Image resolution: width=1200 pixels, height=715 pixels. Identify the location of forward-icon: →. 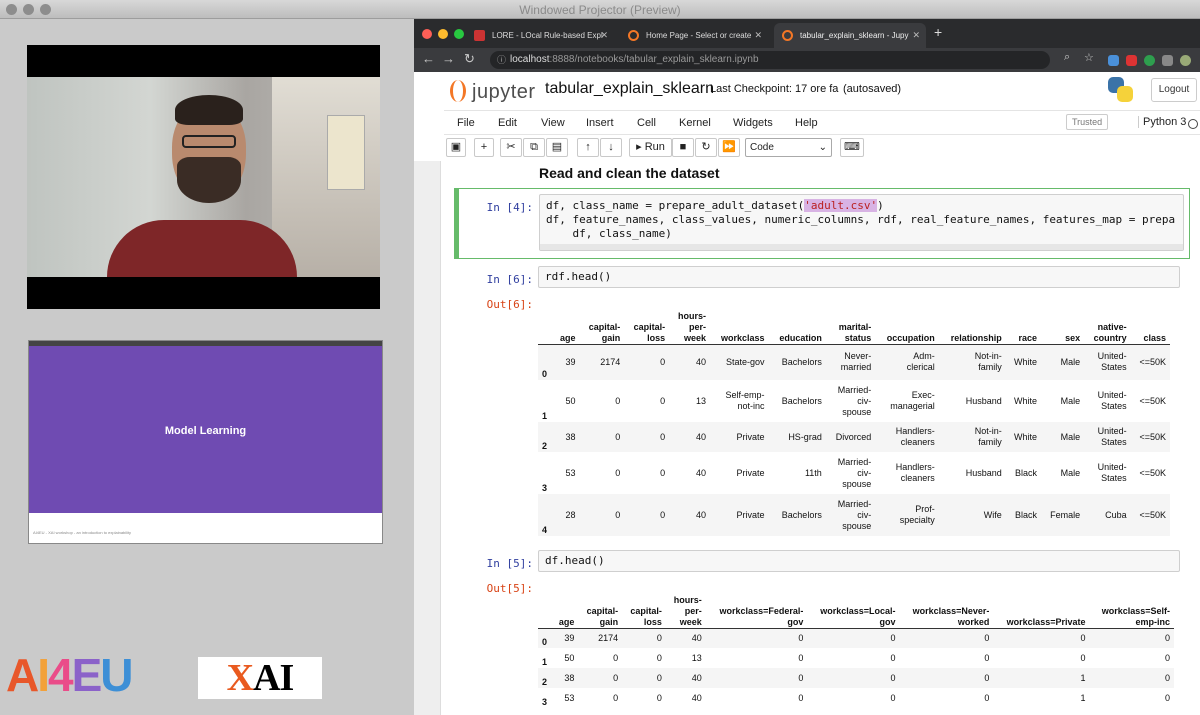
(448, 58).